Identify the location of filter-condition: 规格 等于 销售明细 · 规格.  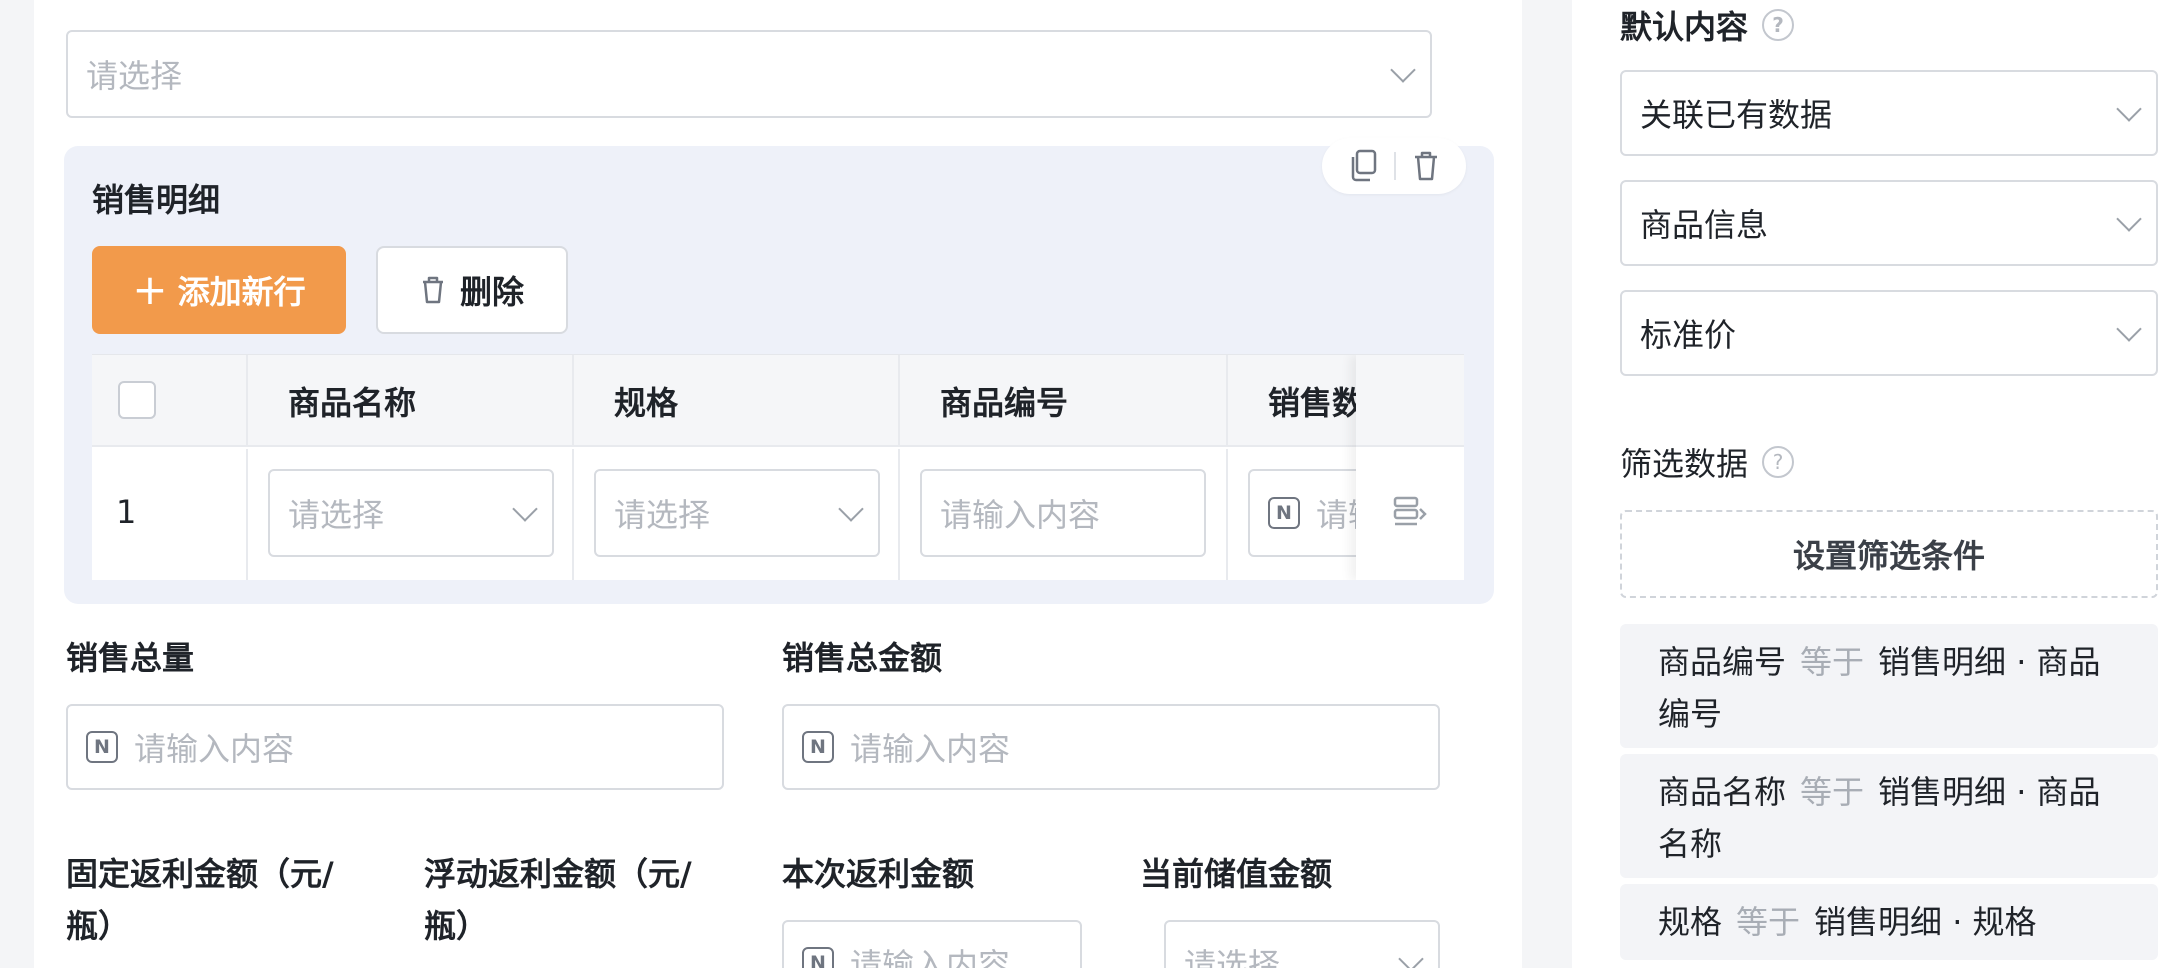
(1889, 922).